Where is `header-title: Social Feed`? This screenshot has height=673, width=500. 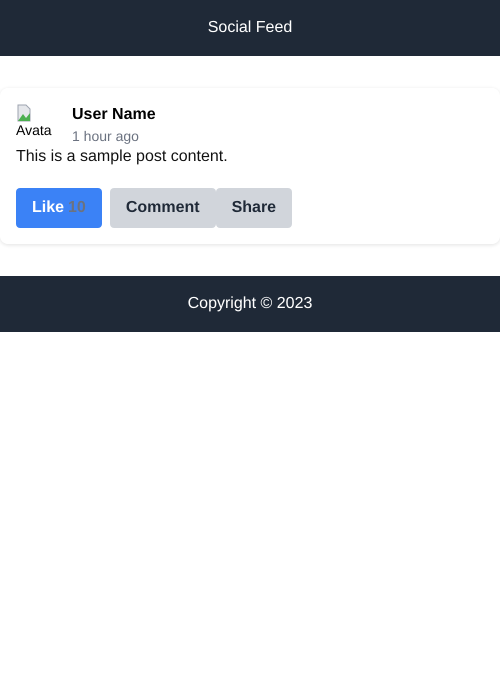 header-title: Social Feed is located at coordinates (250, 28).